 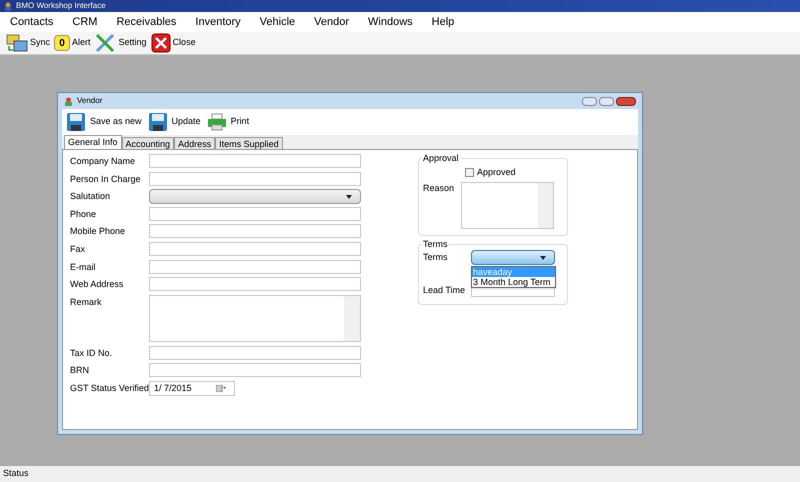 What do you see at coordinates (332, 22) in the screenshot?
I see `menu-item: Vendor` at bounding box center [332, 22].